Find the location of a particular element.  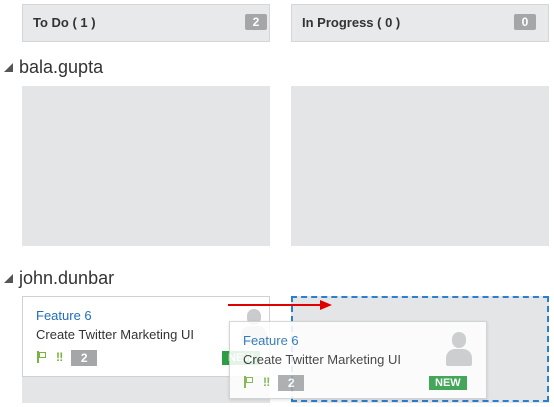

assignee-avatar-icon is located at coordinates (459, 349).